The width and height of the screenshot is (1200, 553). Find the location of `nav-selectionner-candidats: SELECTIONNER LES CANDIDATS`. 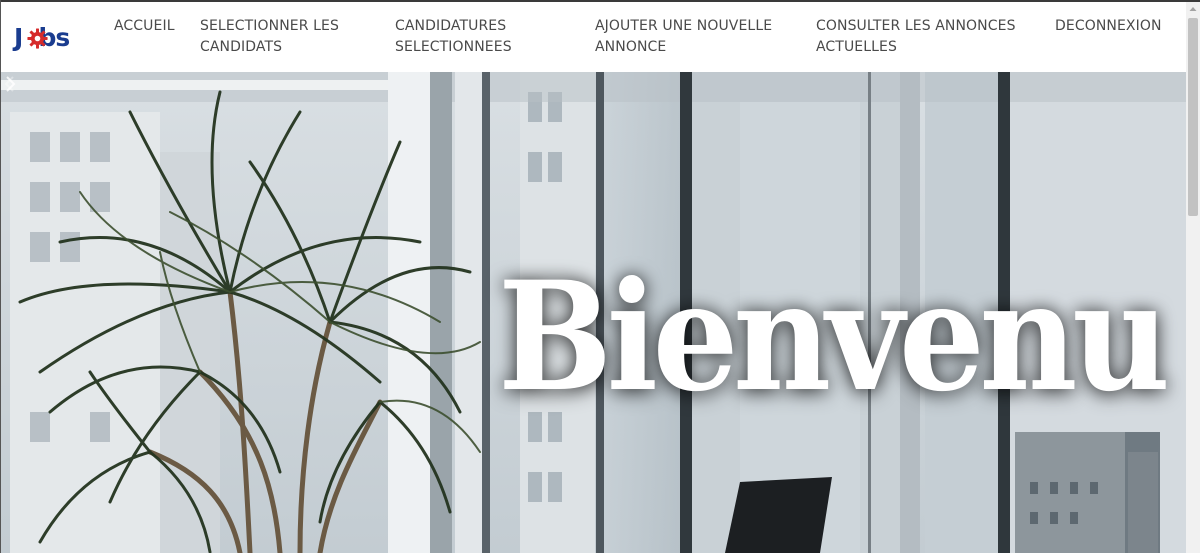

nav-selectionner-candidats: SELECTIONNER LES CANDIDATS is located at coordinates (269, 37).